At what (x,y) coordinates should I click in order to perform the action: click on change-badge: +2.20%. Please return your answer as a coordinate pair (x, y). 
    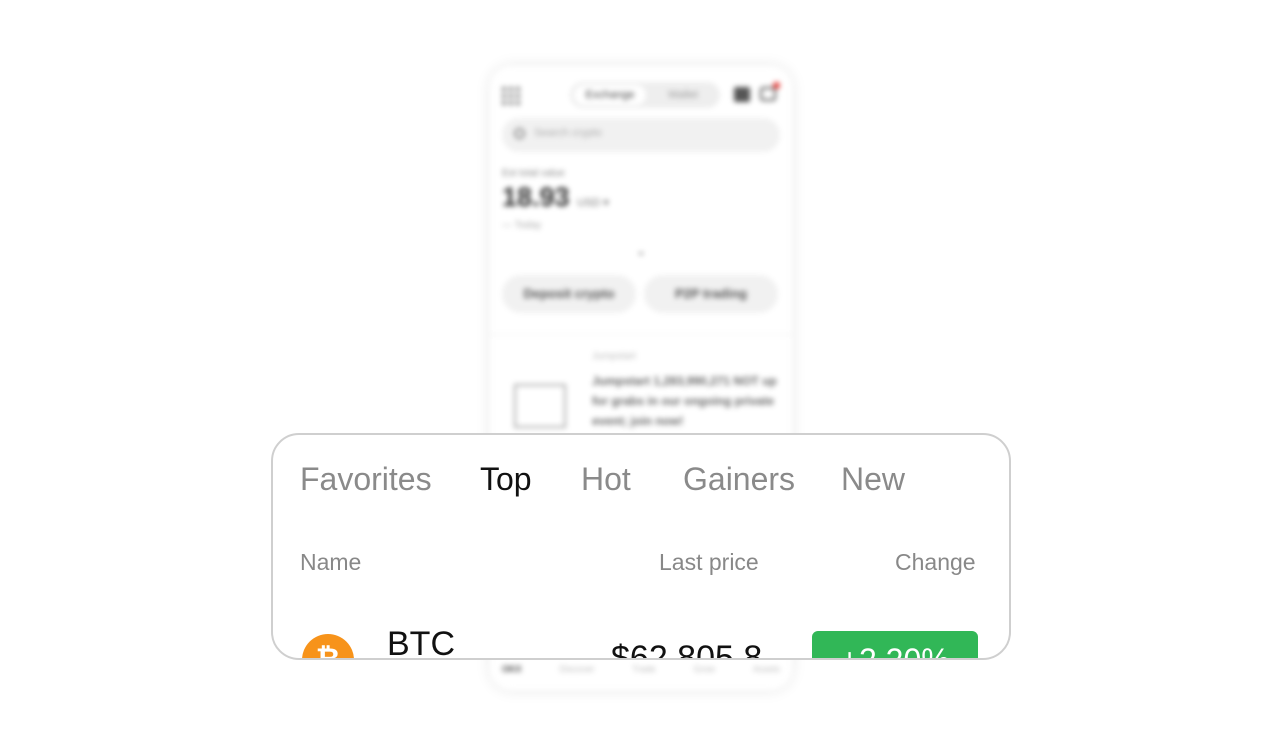
    Looking at the image, I should click on (895, 644).